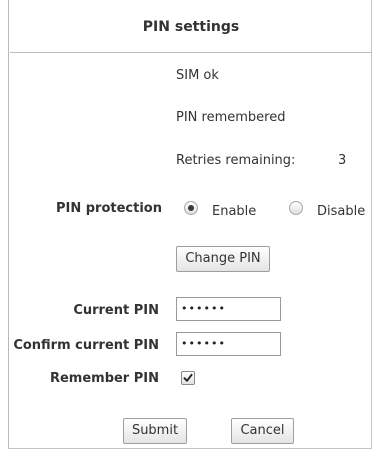 This screenshot has height=451, width=374. What do you see at coordinates (228, 344) in the screenshot?
I see `confirm-pin-input: ••••••` at bounding box center [228, 344].